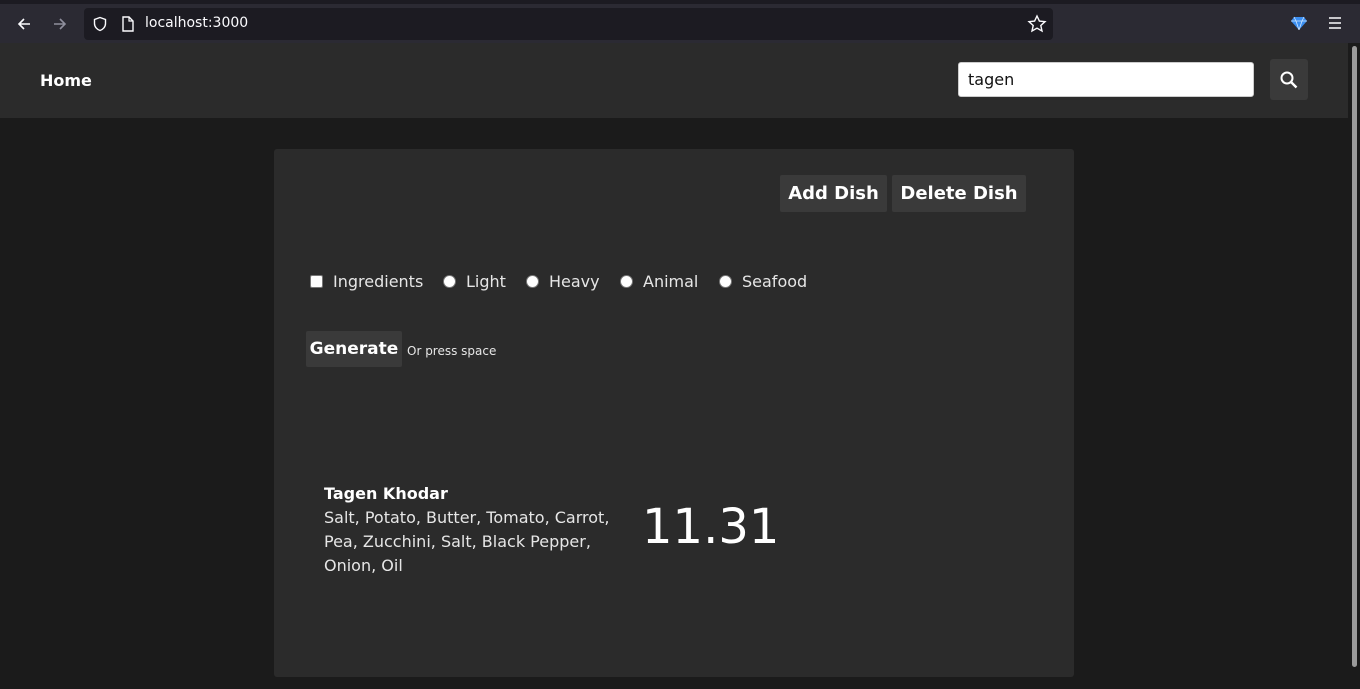 The width and height of the screenshot is (1360, 689). I want to click on address-bar: localhost:3000, so click(568, 24).